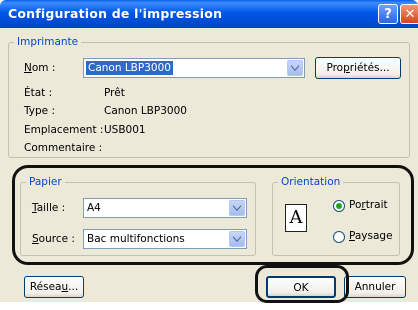  What do you see at coordinates (40, 68) in the screenshot?
I see `printer-name-label: Nom :` at bounding box center [40, 68].